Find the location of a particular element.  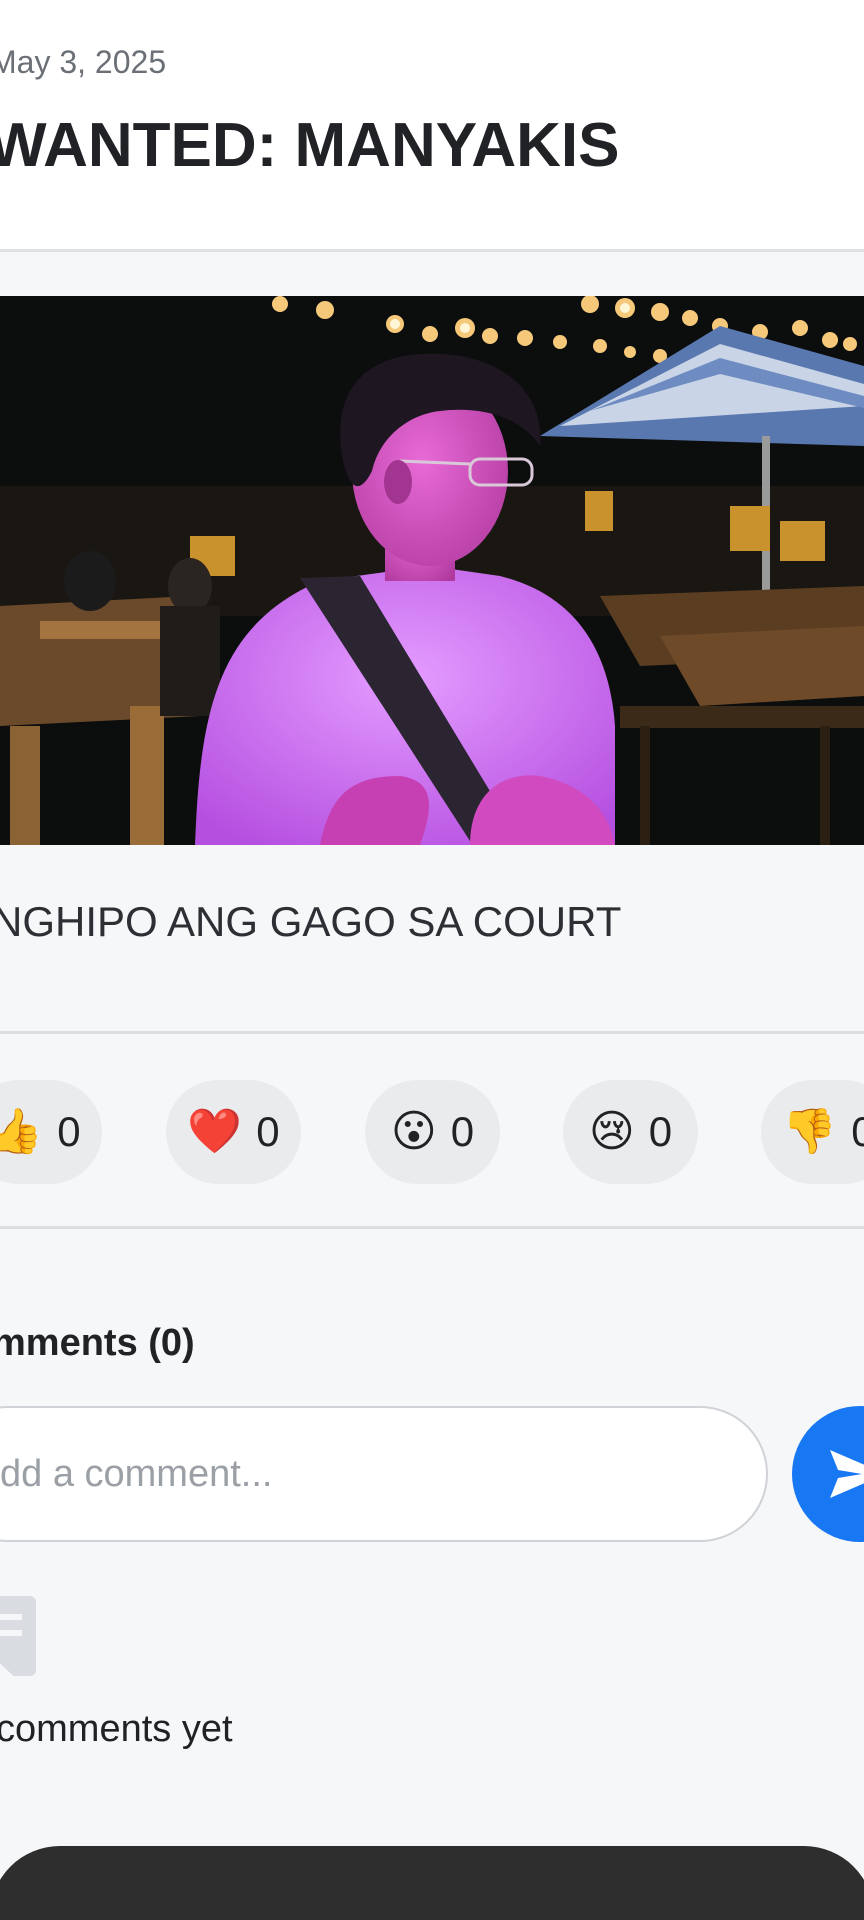

post-title: WANTED: MANYAKIS is located at coordinates (310, 145).